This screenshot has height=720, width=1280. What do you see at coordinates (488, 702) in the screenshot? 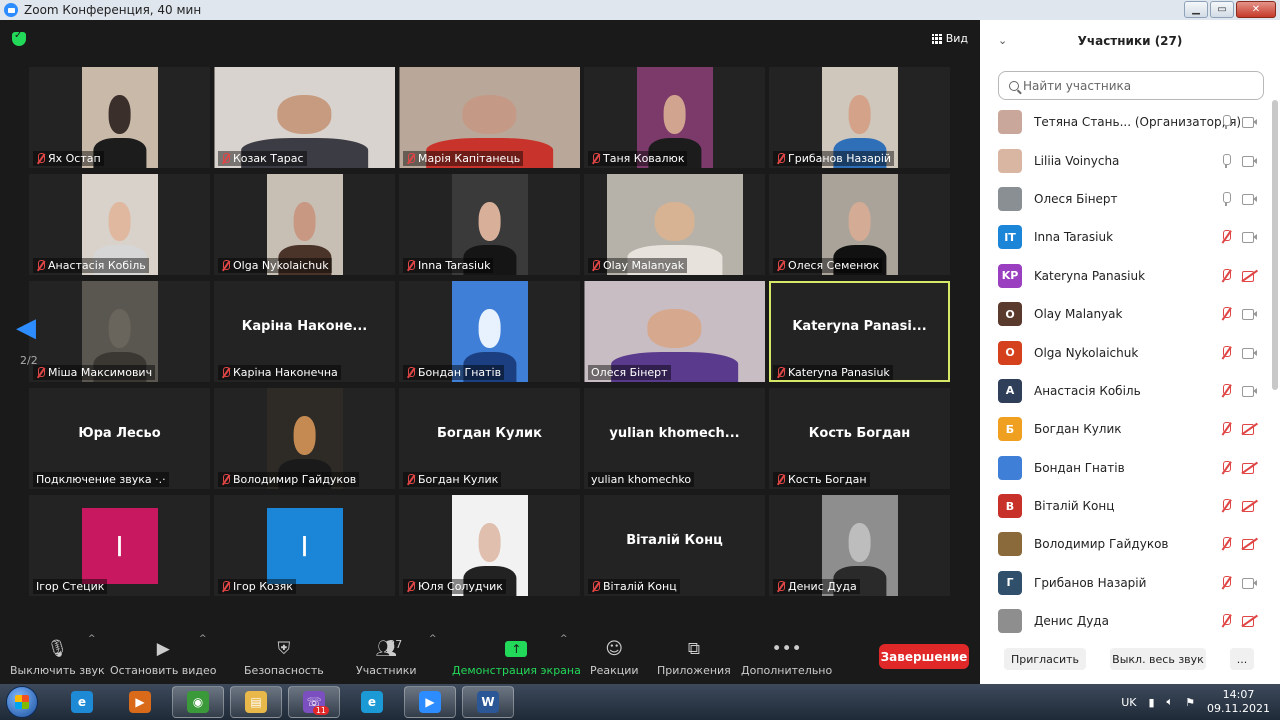
I see `taskbar-word-button: W` at bounding box center [488, 702].